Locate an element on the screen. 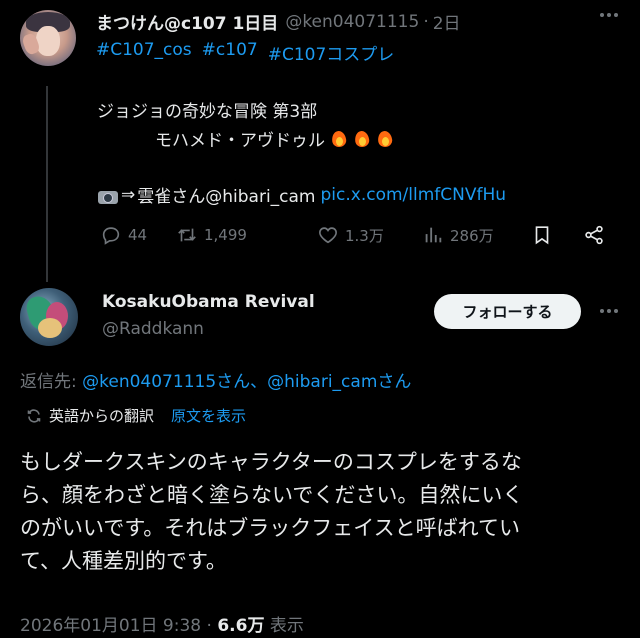 This screenshot has height=638, width=640. character-name: モハメド・アヴドゥル is located at coordinates (240, 141).